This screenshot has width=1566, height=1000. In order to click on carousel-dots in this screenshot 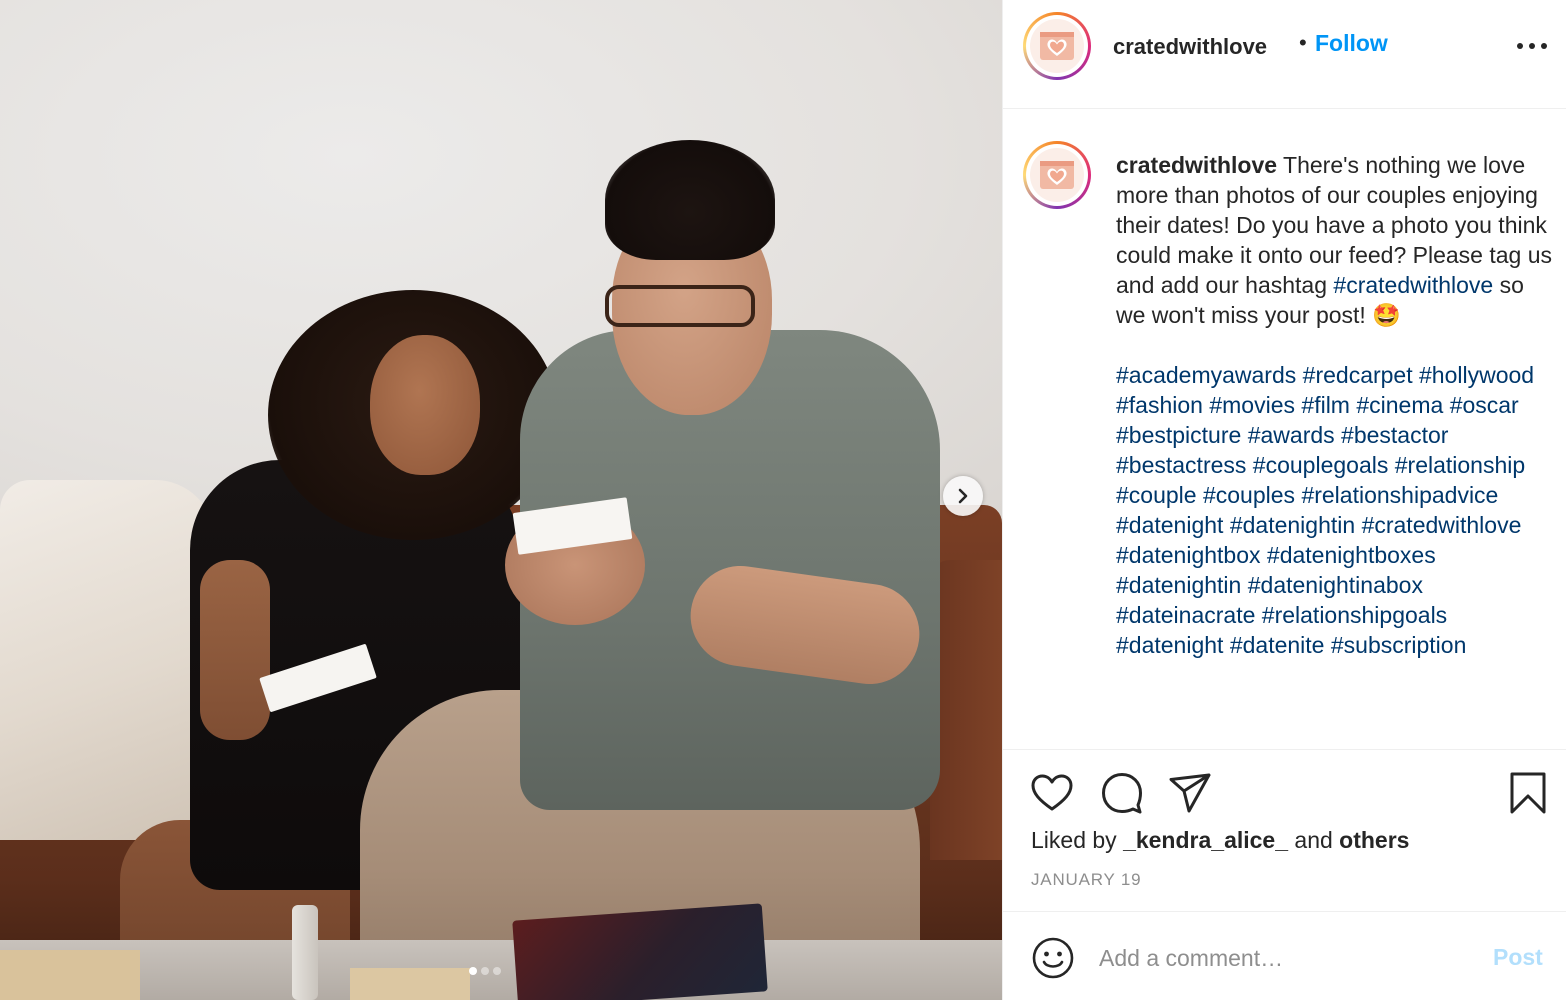, I will do `click(485, 971)`.